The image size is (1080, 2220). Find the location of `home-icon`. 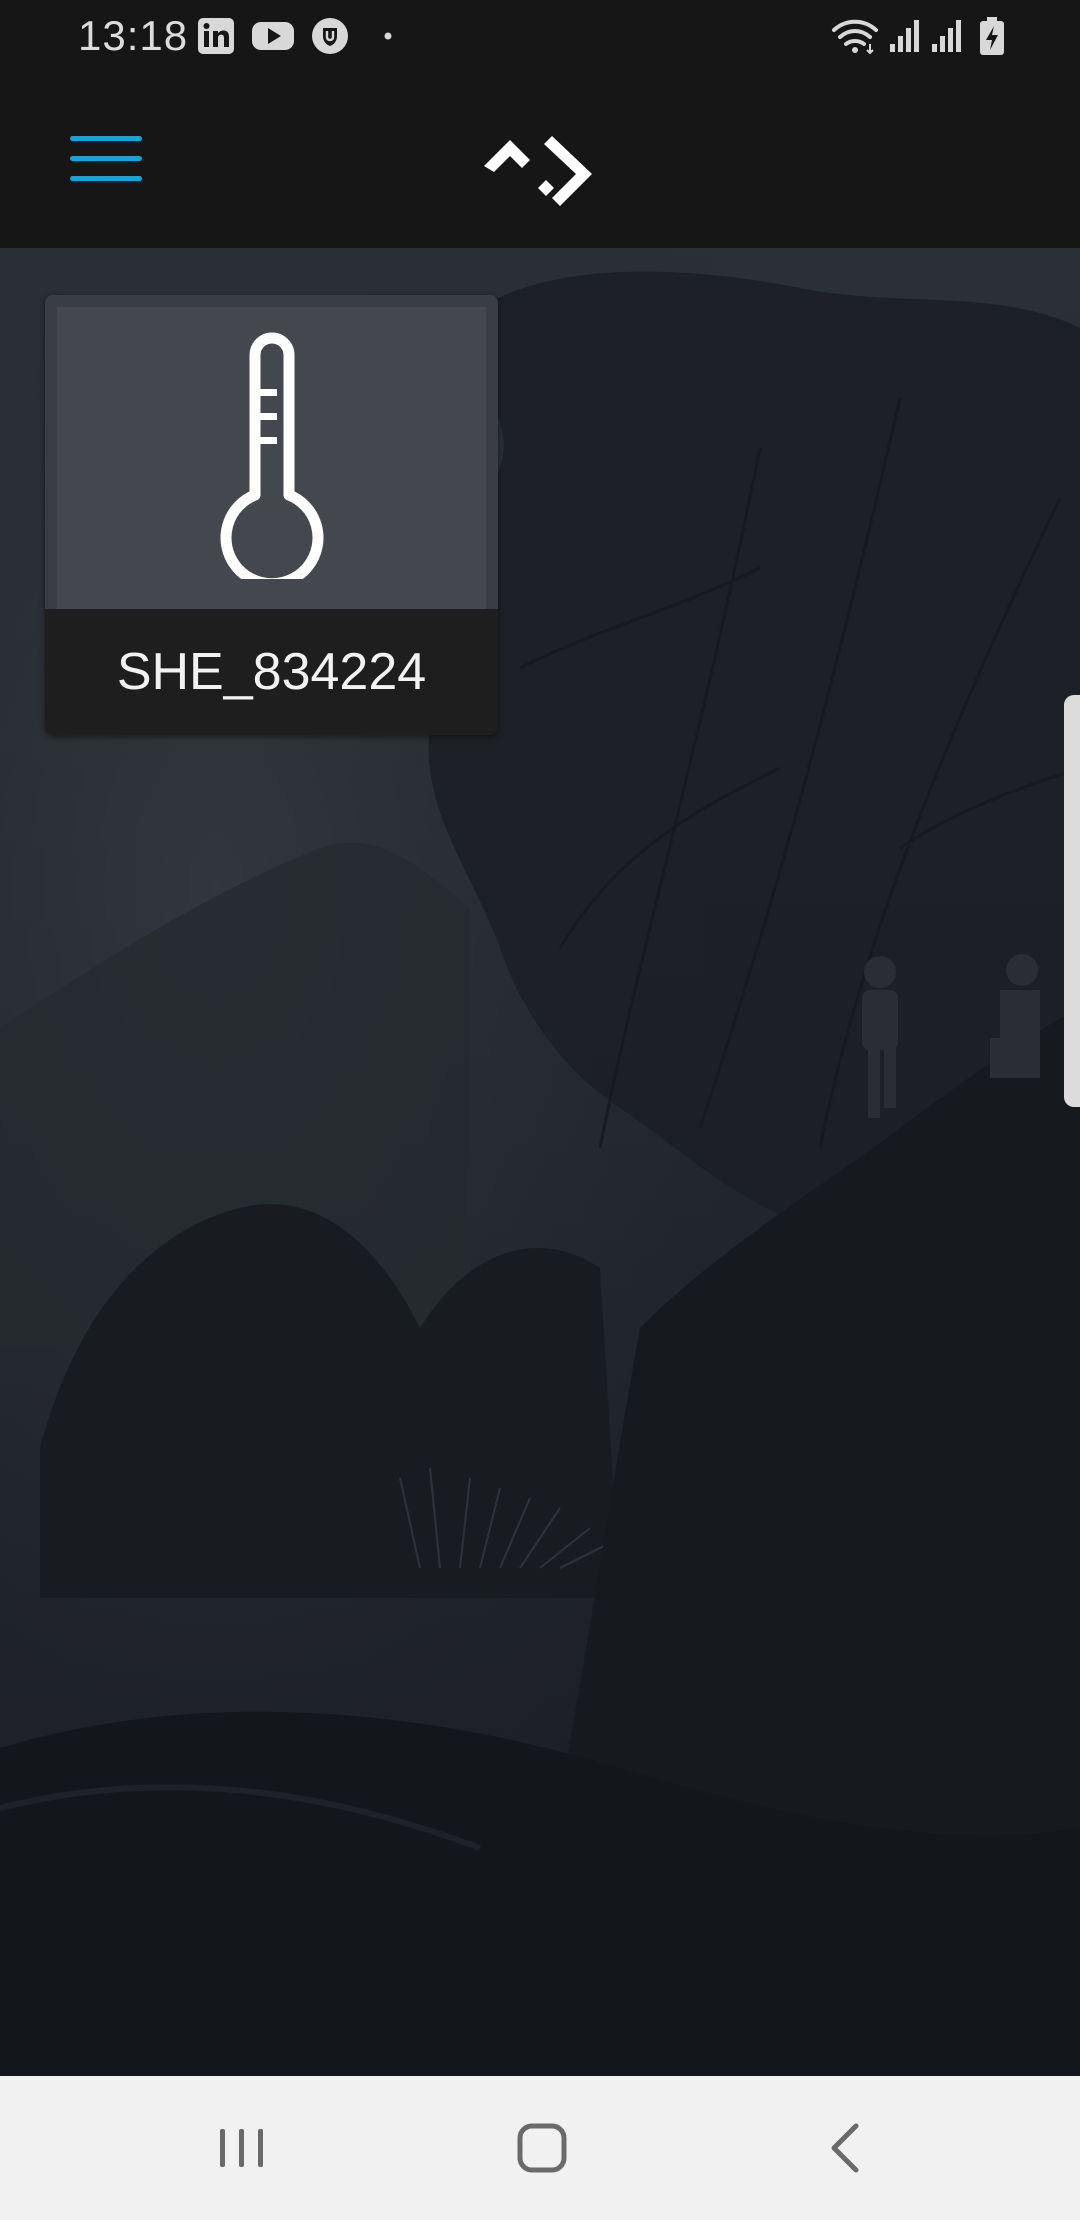

home-icon is located at coordinates (542, 2148).